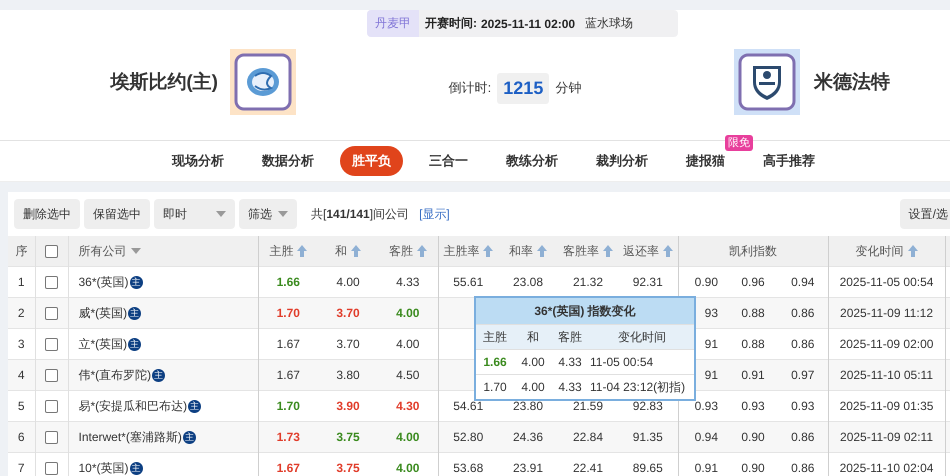 The width and height of the screenshot is (950, 476). Describe the element at coordinates (523, 88) in the screenshot. I see `countdown-value: 1215` at that location.